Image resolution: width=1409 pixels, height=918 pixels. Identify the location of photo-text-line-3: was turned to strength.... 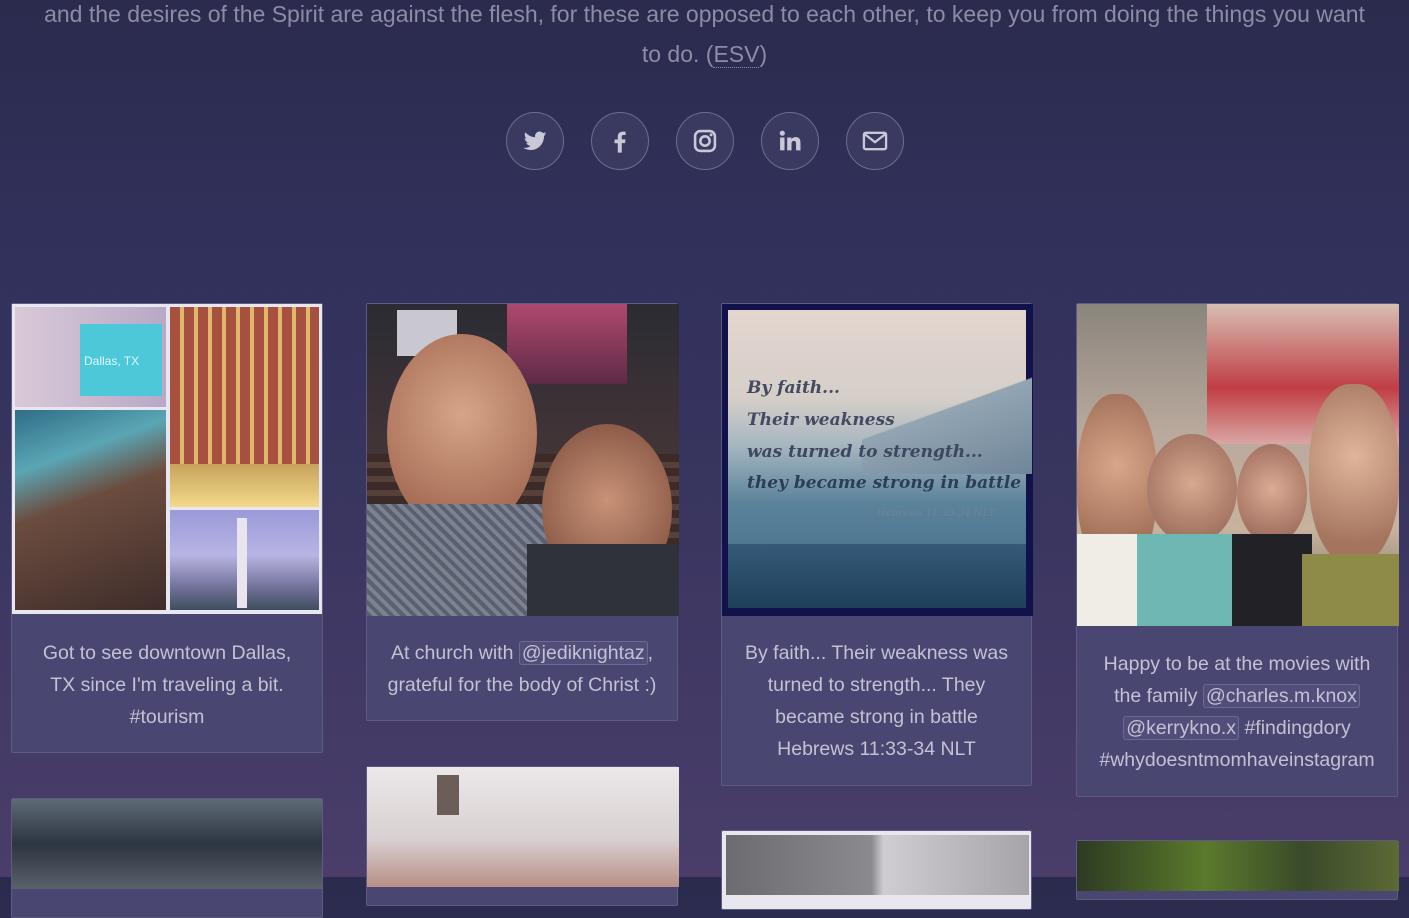
(865, 452).